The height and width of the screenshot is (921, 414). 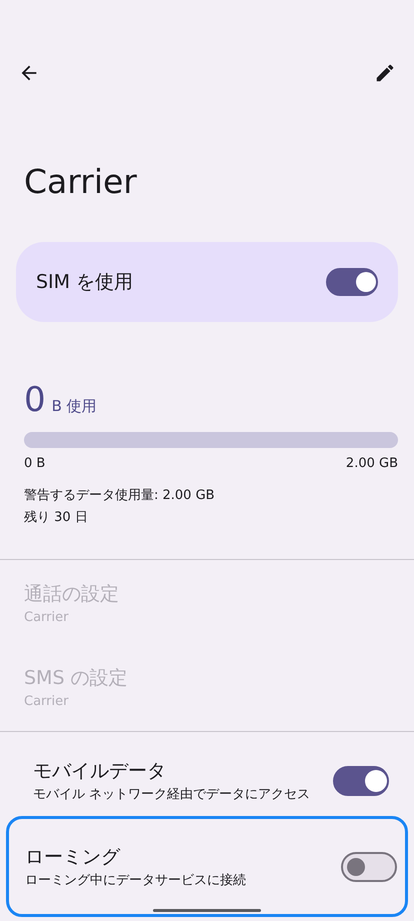 I want to click on sim-card: SIM を使用, so click(x=207, y=282).